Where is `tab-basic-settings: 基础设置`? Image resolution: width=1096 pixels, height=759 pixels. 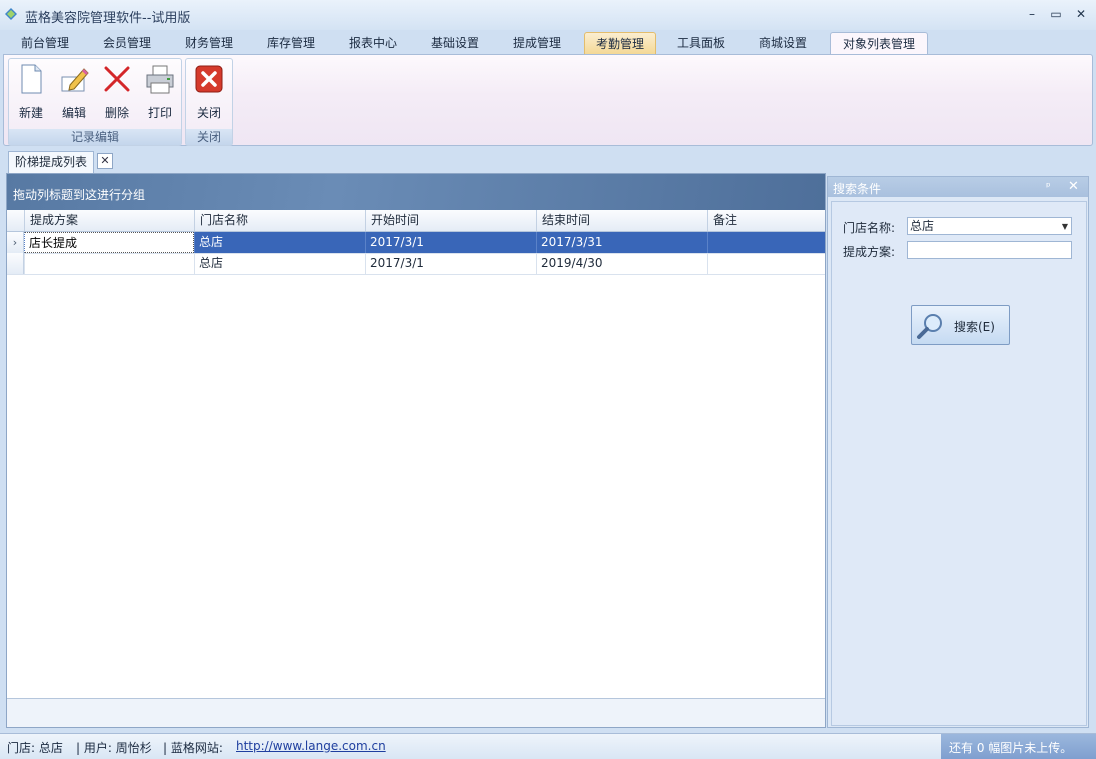
tab-basic-settings: 基础设置 is located at coordinates (455, 43).